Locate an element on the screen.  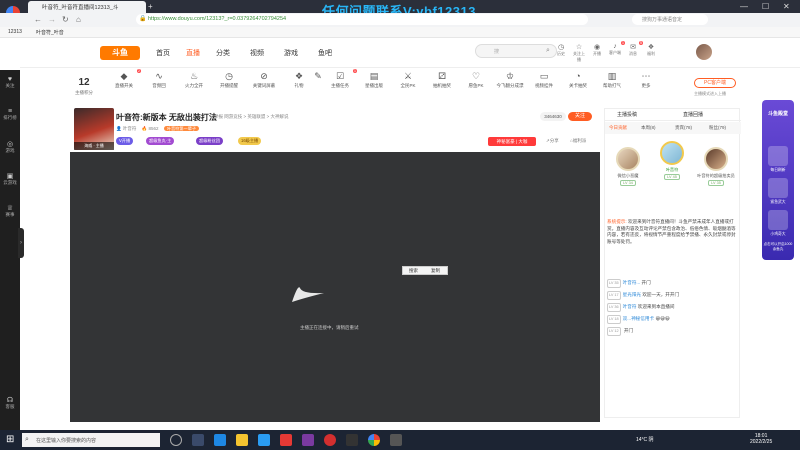
header-history: ◷ 历史 is located at coordinates (561, 50).